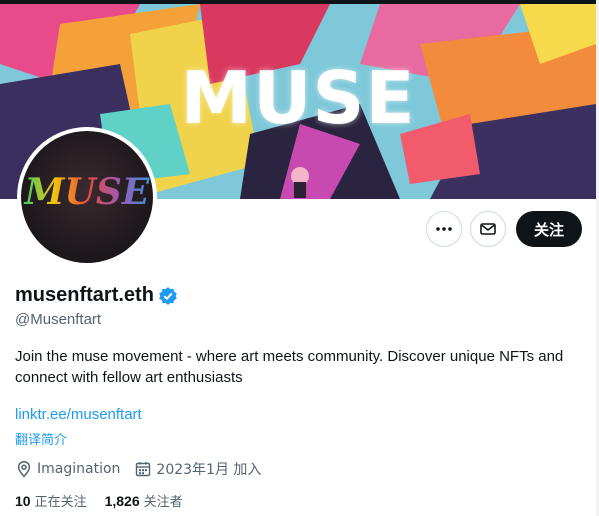  I want to click on calendar-icon, so click(143, 469).